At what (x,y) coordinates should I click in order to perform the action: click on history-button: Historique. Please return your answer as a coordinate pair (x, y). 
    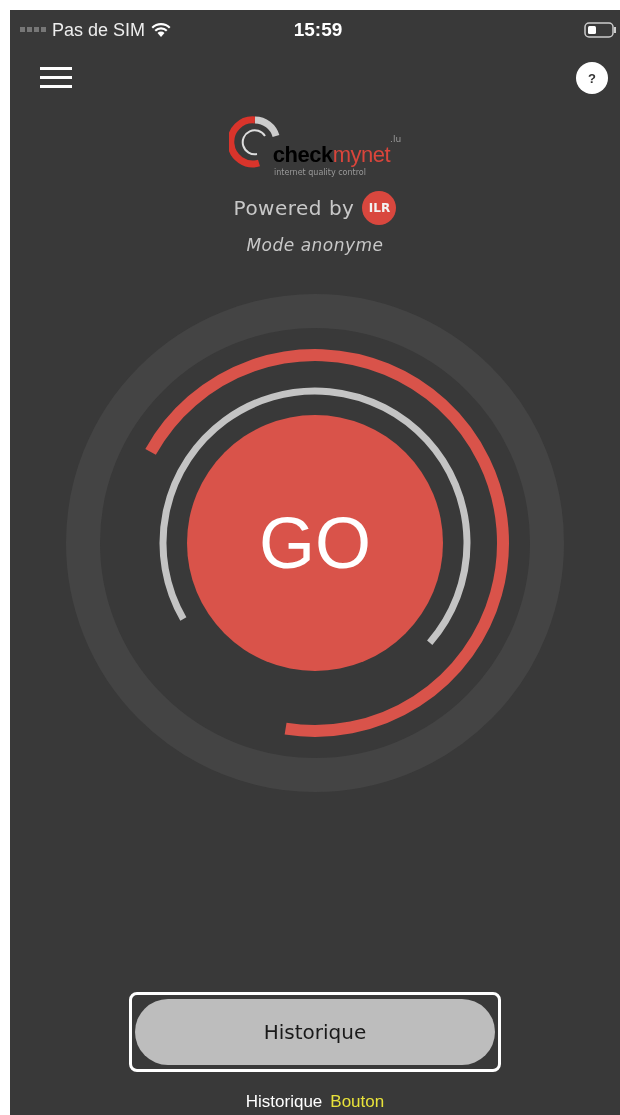
    Looking at the image, I should click on (315, 1032).